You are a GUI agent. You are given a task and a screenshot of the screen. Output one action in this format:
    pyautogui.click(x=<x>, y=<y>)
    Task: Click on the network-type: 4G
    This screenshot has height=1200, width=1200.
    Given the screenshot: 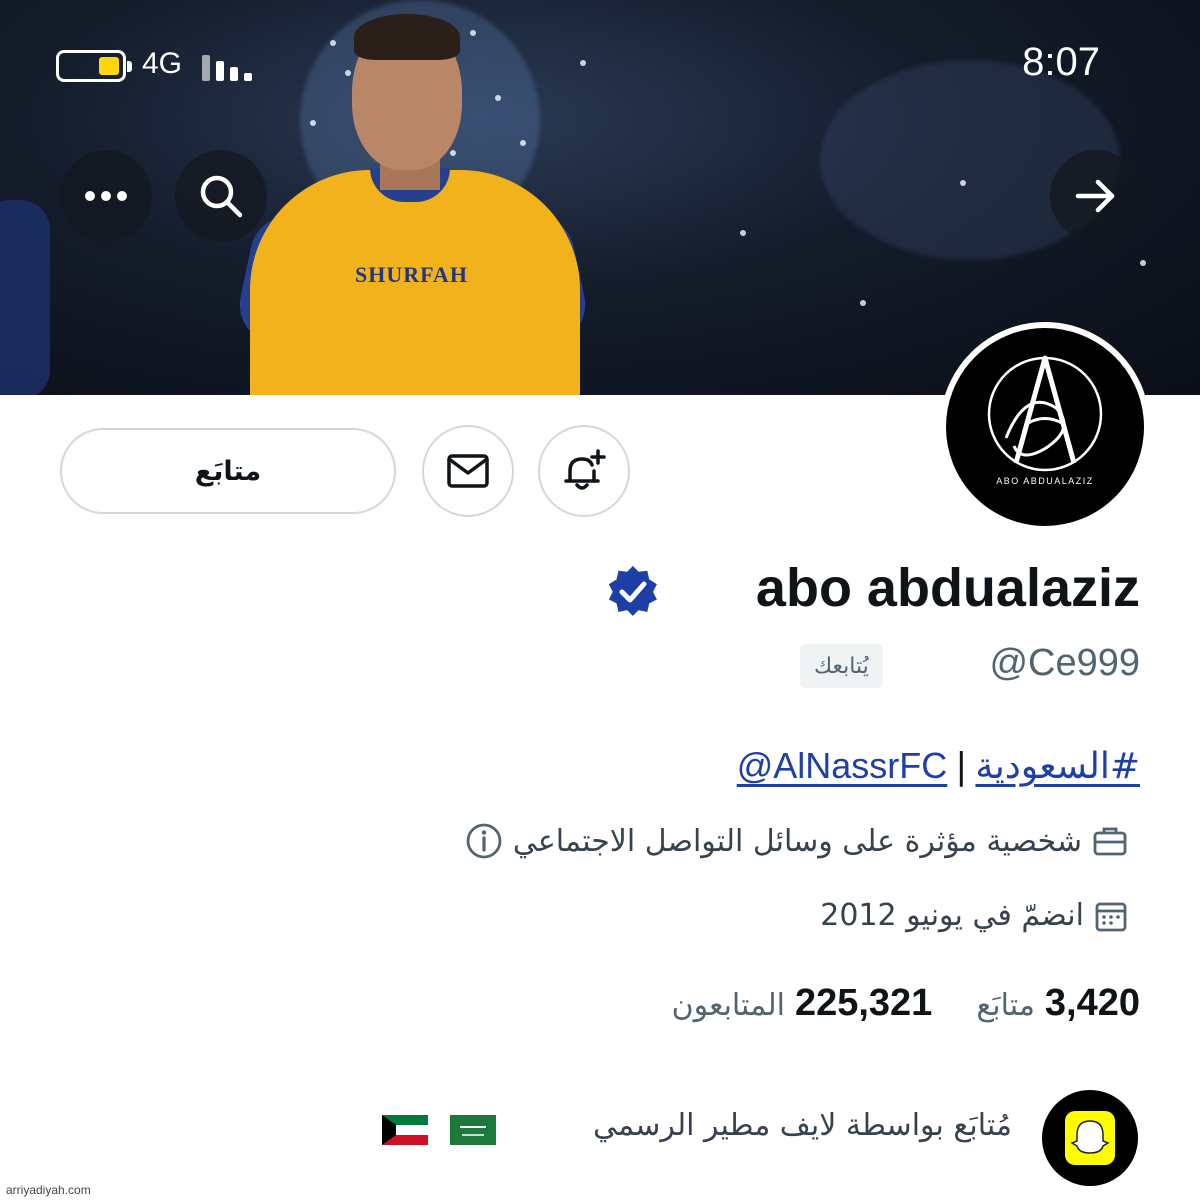 What is the action you would take?
    pyautogui.click(x=162, y=63)
    